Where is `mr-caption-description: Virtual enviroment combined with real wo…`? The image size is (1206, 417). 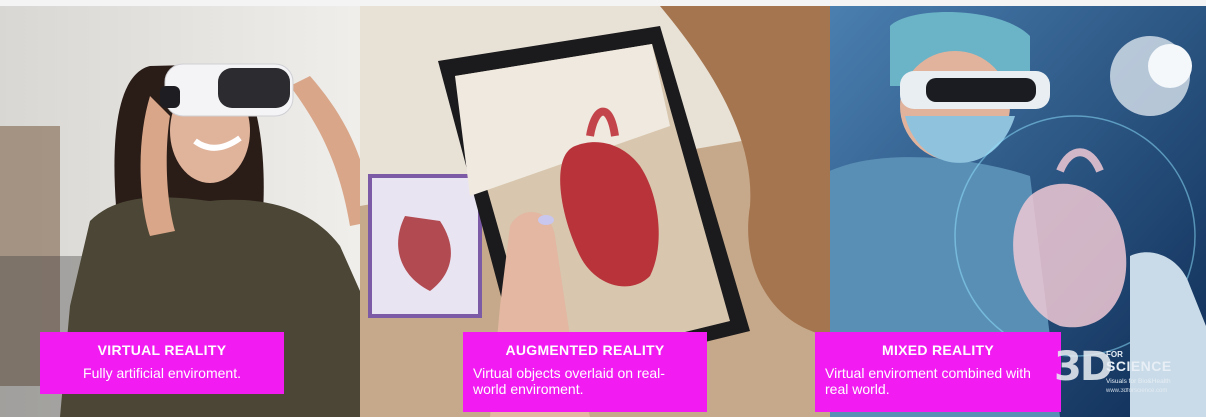 mr-caption-description: Virtual enviroment combined with real wo… is located at coordinates (928, 381).